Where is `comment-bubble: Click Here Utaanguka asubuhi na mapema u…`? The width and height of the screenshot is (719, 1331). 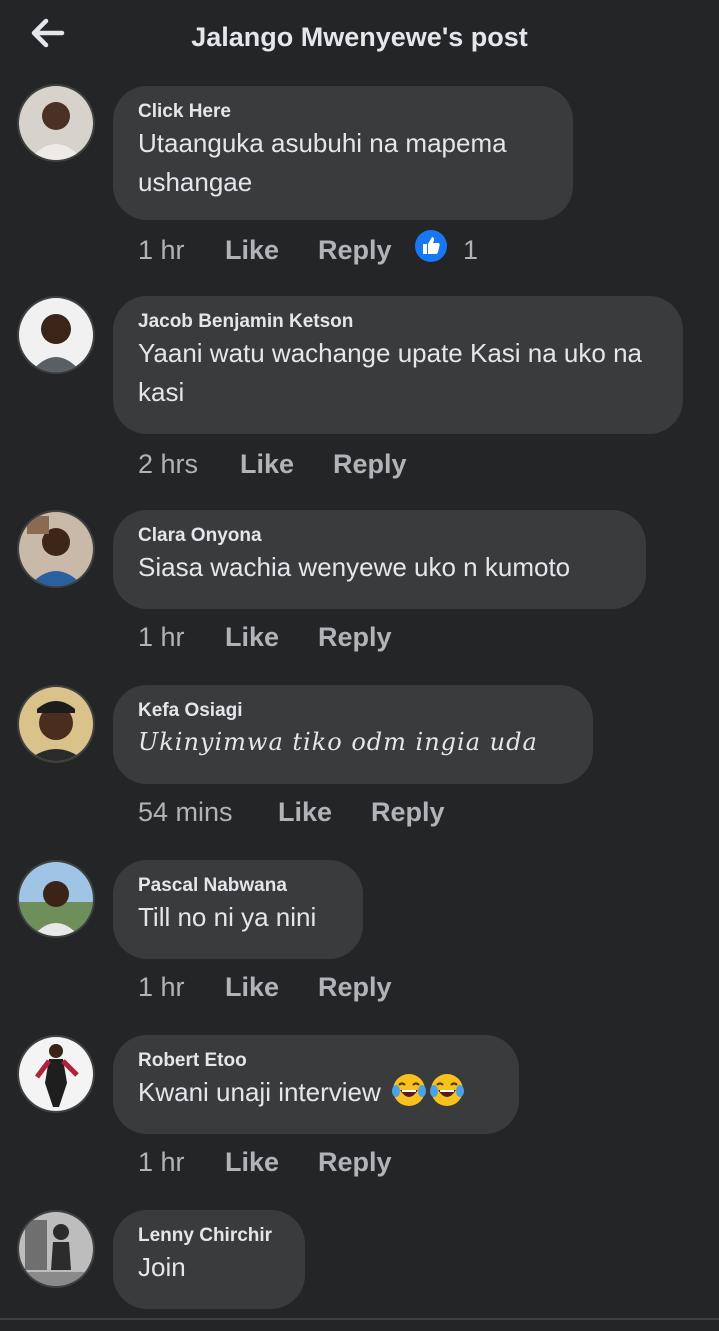
comment-bubble: Click Here Utaanguka asubuhi na mapema u… is located at coordinates (343, 153).